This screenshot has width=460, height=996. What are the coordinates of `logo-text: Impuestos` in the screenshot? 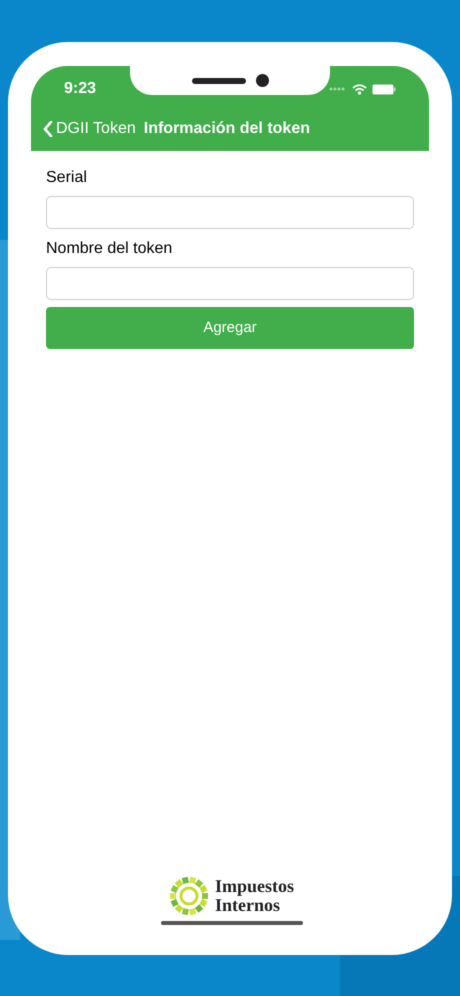 It's located at (254, 886).